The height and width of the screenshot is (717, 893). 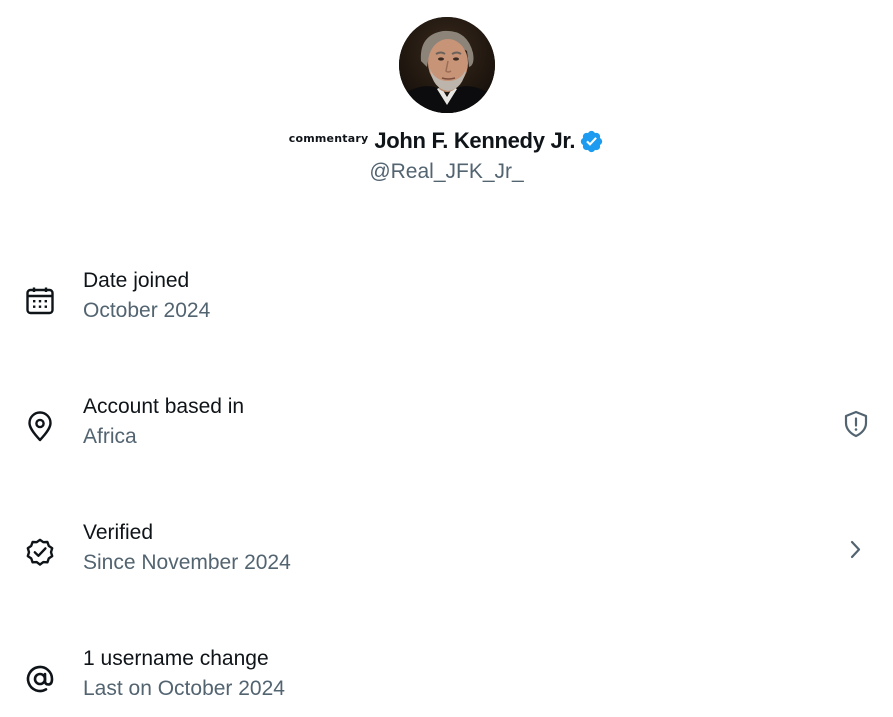 I want to click on calendar-icon, so click(x=40, y=301).